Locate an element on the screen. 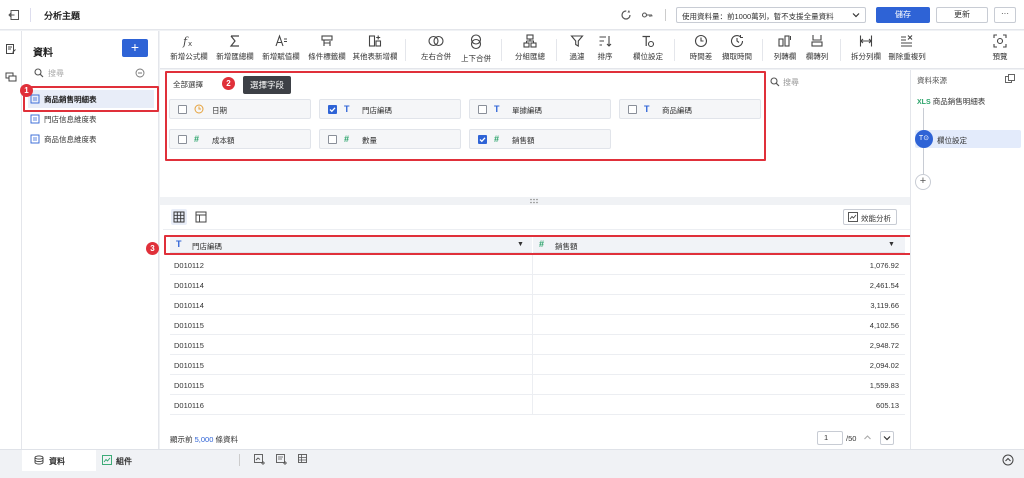  field-quantity: # 數量 is located at coordinates (390, 139).